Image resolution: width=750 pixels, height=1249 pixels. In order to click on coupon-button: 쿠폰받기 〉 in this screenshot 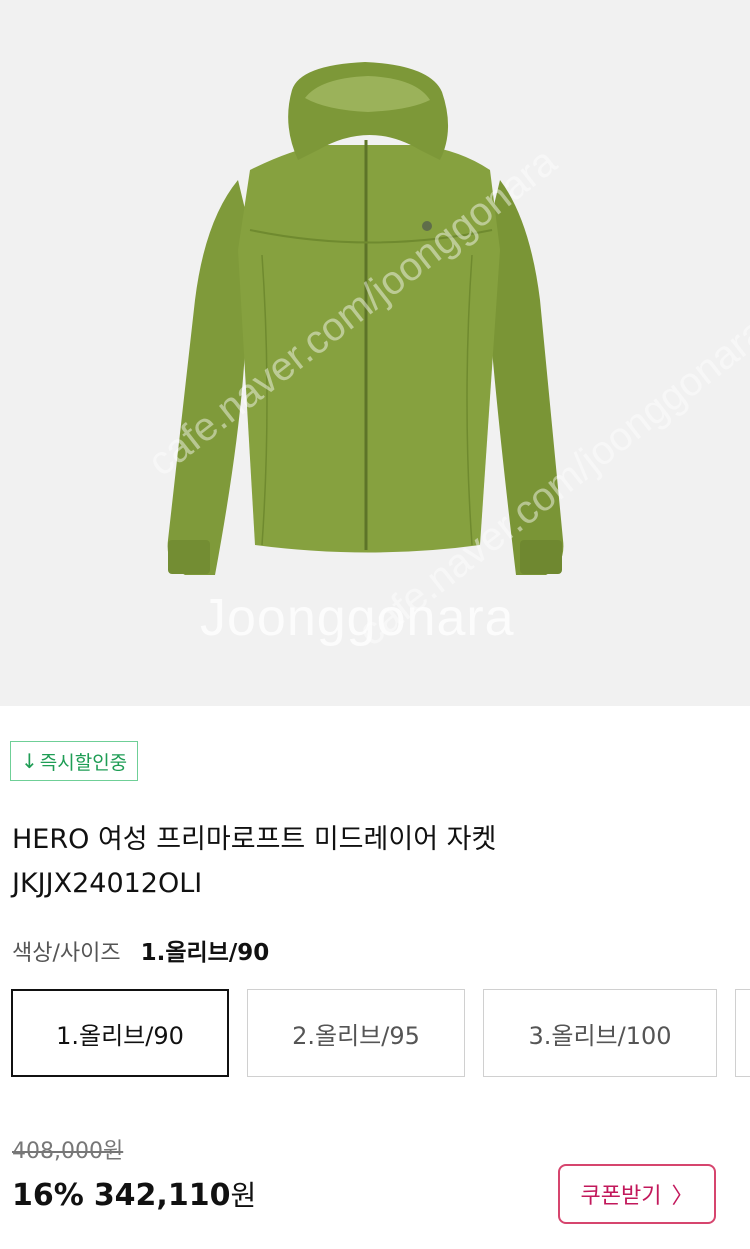, I will do `click(637, 1194)`.